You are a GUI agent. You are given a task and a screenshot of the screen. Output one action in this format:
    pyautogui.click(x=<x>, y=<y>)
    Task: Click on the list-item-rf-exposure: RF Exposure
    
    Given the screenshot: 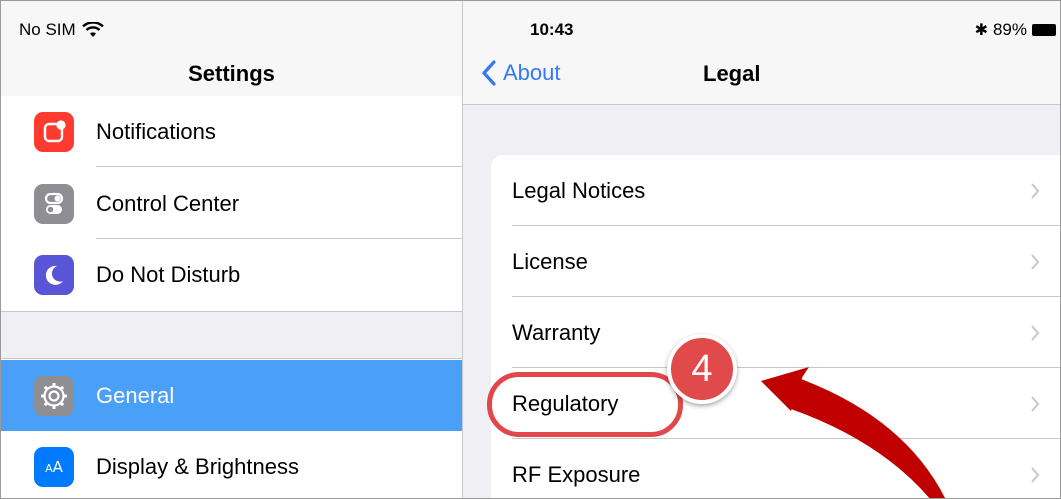 What is the action you would take?
    pyautogui.click(x=775, y=468)
    